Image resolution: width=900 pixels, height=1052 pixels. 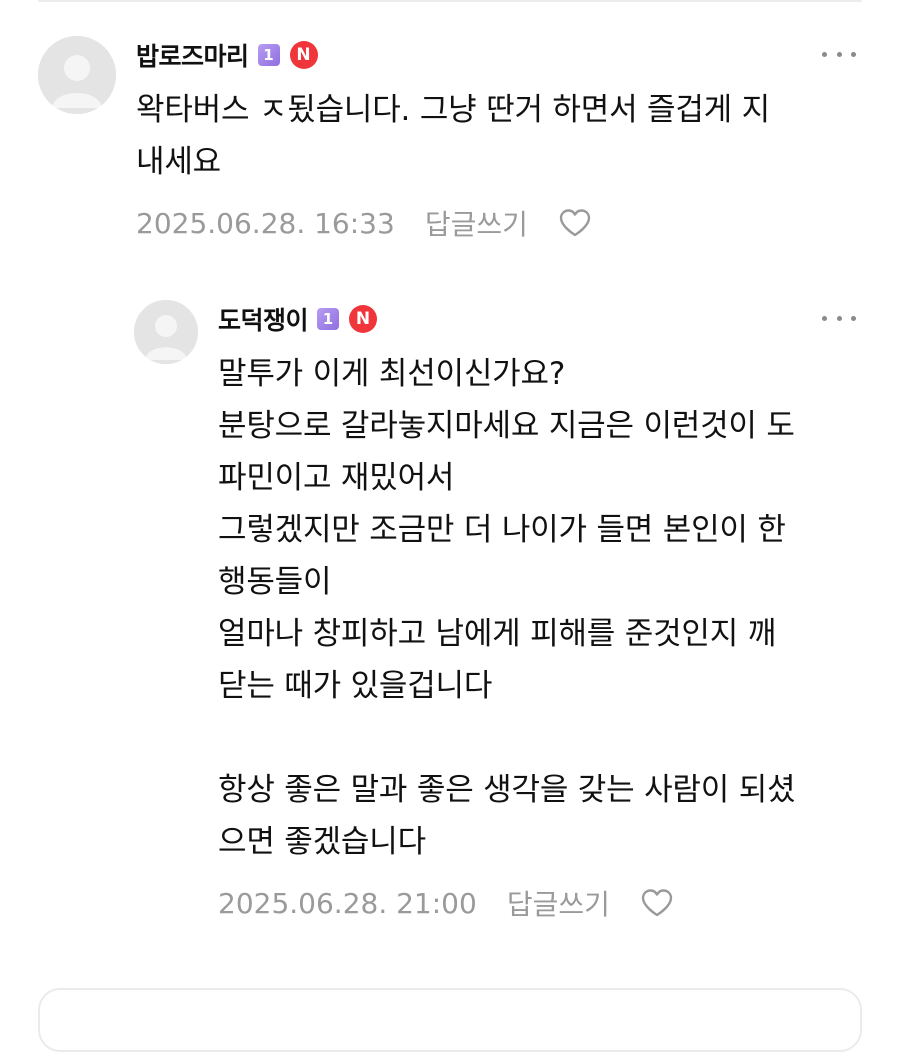 I want to click on top-divider, so click(x=450, y=1).